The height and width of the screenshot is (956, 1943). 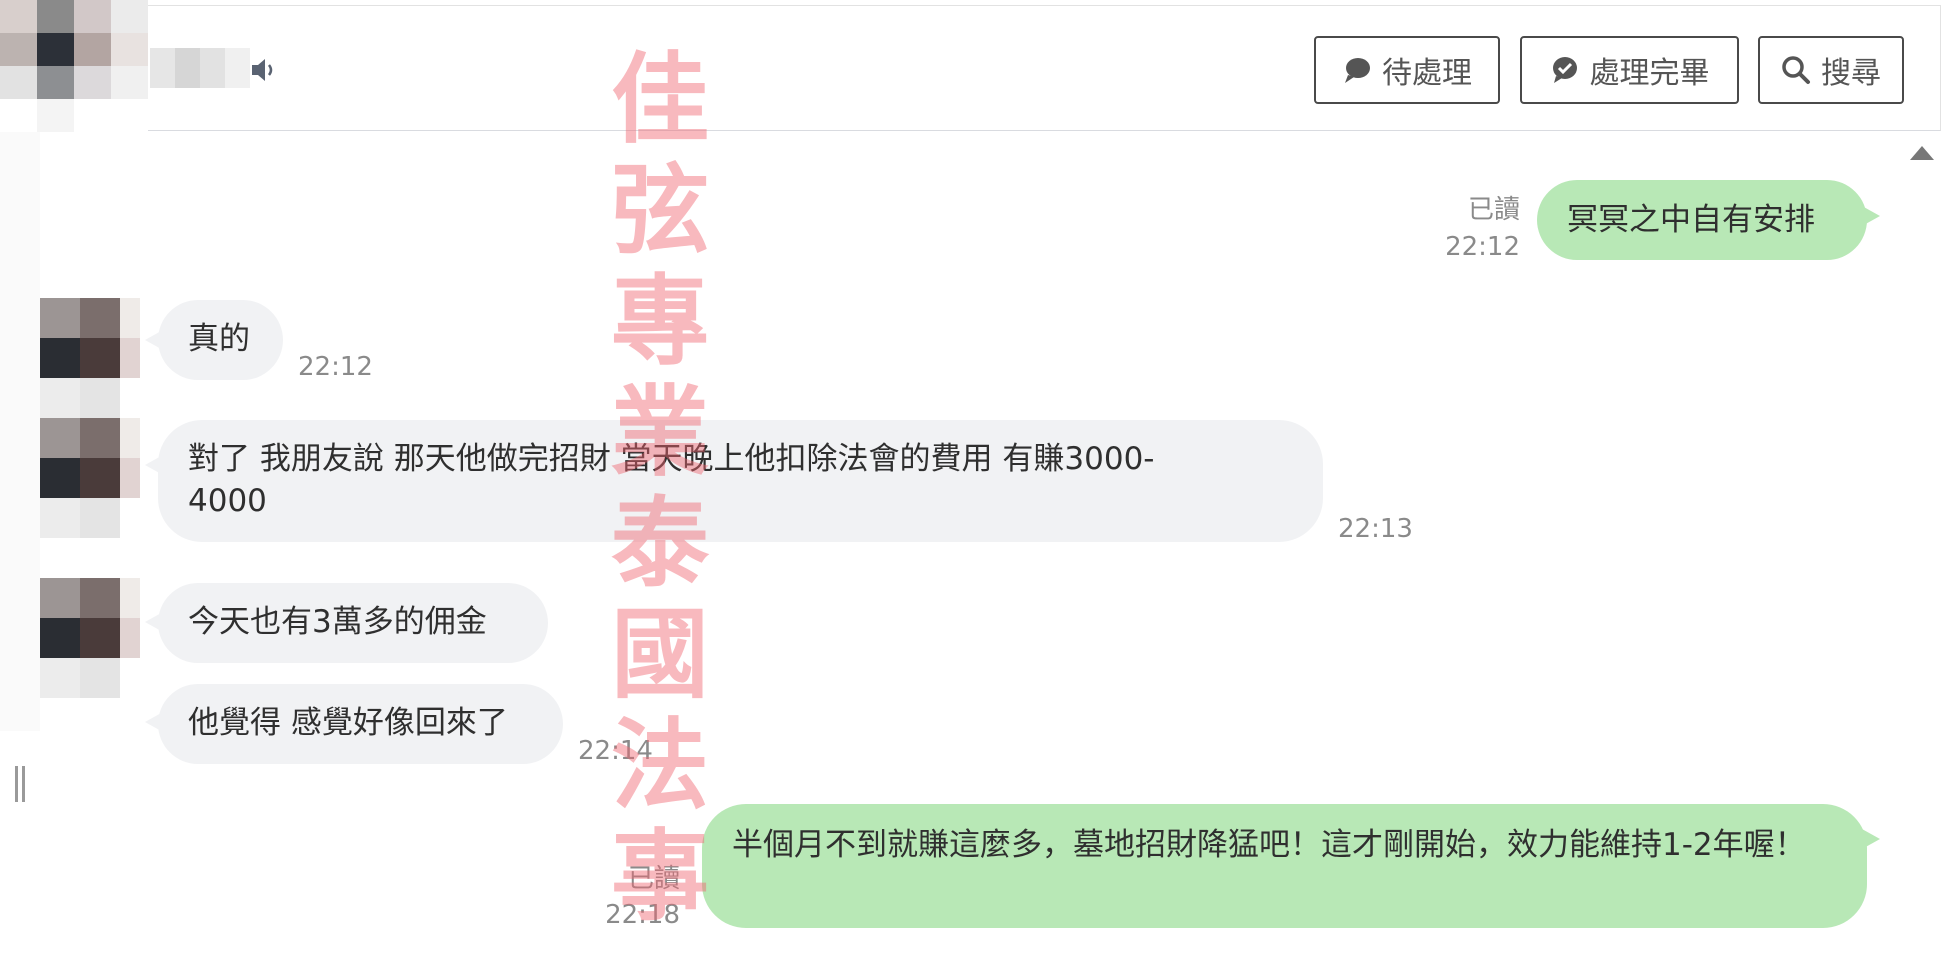 I want to click on message-text: 半個月不到就賺這麼多，墓地招財降猛吧！這才剛開始，效力能維持1-2年喔！, so click(x=1269, y=845).